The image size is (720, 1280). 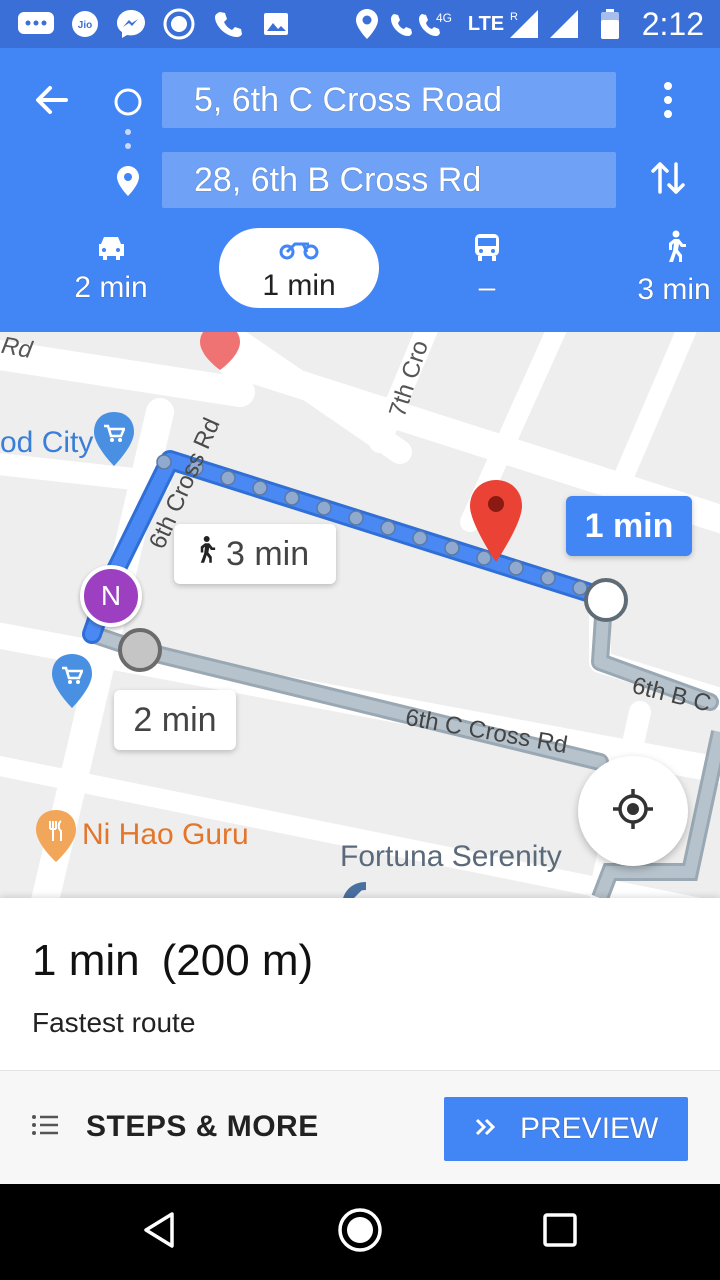 What do you see at coordinates (46, 443) in the screenshot?
I see `place-label: od City` at bounding box center [46, 443].